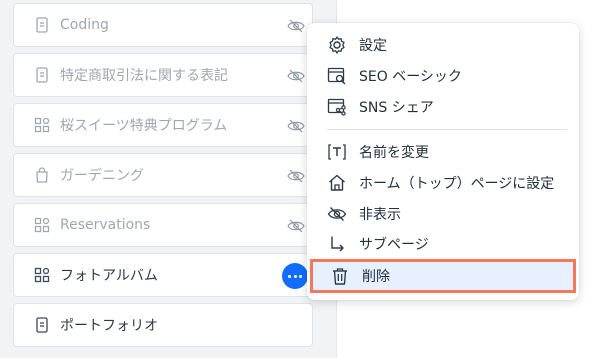  What do you see at coordinates (443, 45) in the screenshot?
I see `menu-item-settings: 設定` at bounding box center [443, 45].